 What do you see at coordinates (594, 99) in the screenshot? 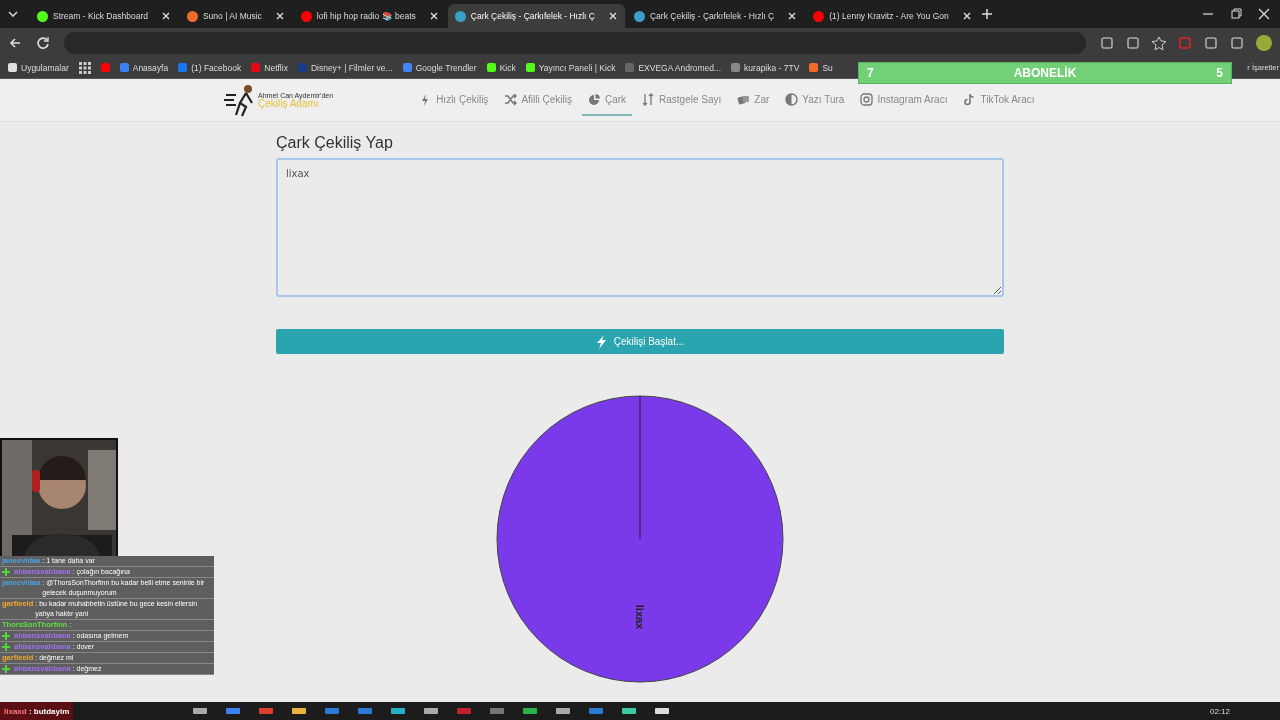
I see `pie-chart-icon` at bounding box center [594, 99].